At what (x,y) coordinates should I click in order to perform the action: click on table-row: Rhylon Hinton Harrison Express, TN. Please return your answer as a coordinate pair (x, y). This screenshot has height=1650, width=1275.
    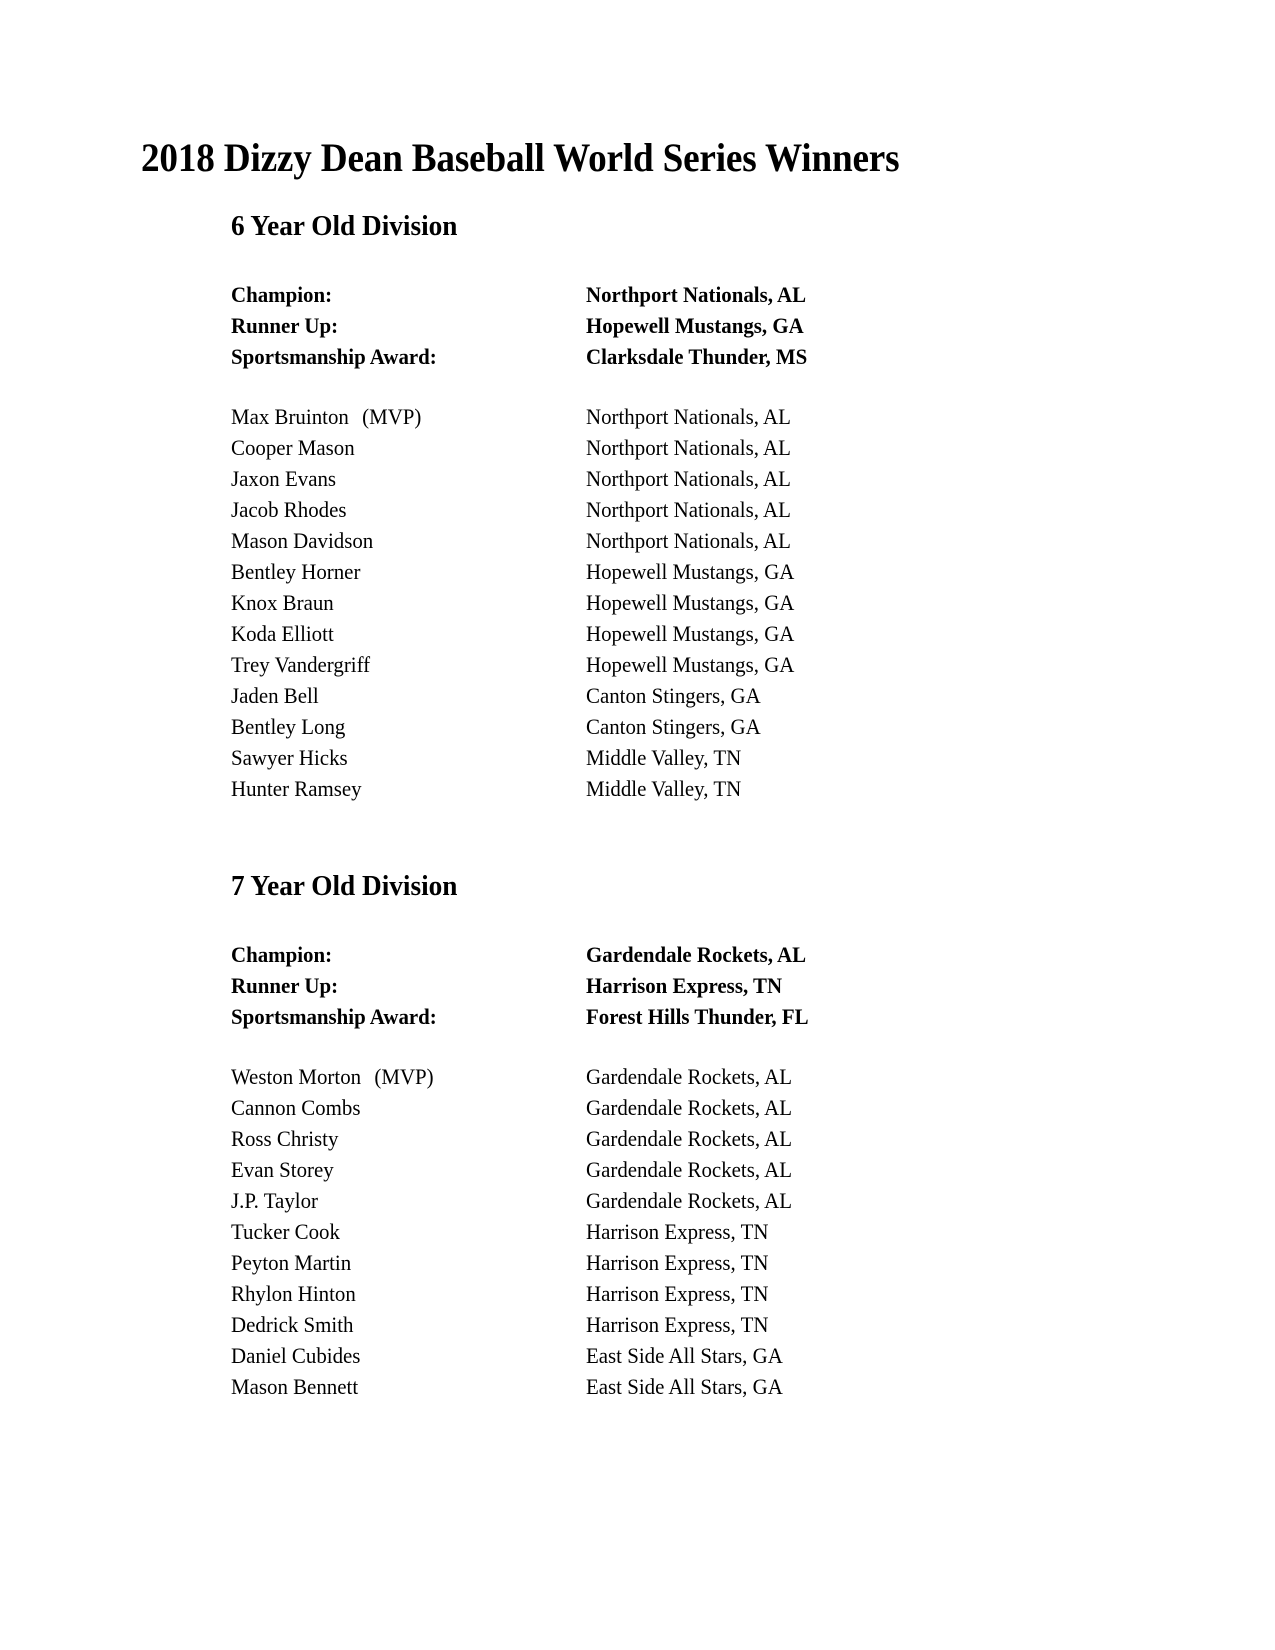
    Looking at the image, I should click on (525, 1293).